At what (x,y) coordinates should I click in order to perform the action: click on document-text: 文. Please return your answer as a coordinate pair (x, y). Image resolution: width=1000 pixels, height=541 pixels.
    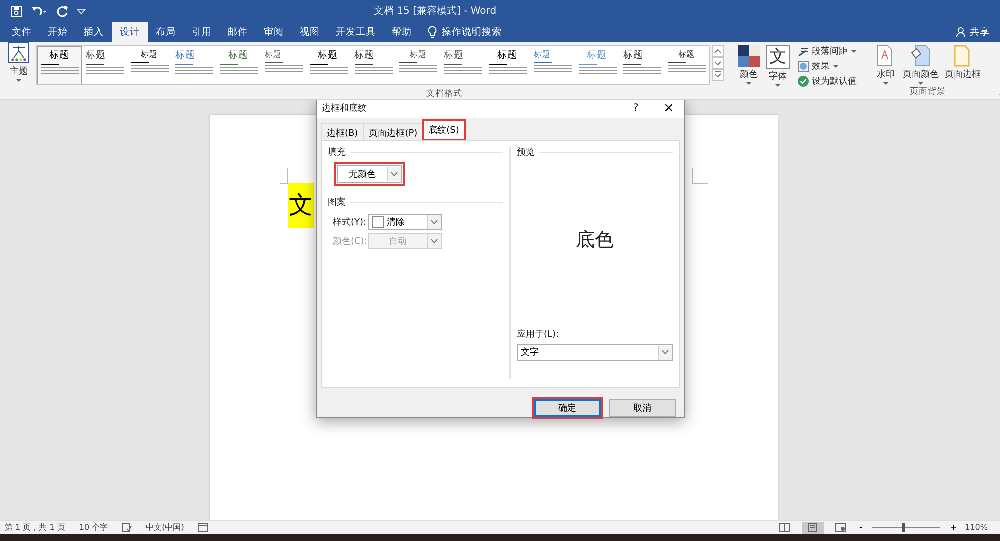
    Looking at the image, I should click on (301, 205).